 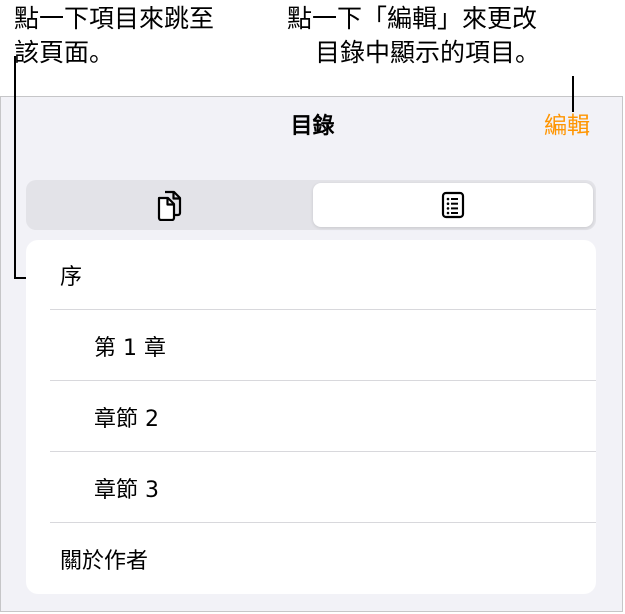 I want to click on page-thumbnails-icon, so click(x=169, y=205).